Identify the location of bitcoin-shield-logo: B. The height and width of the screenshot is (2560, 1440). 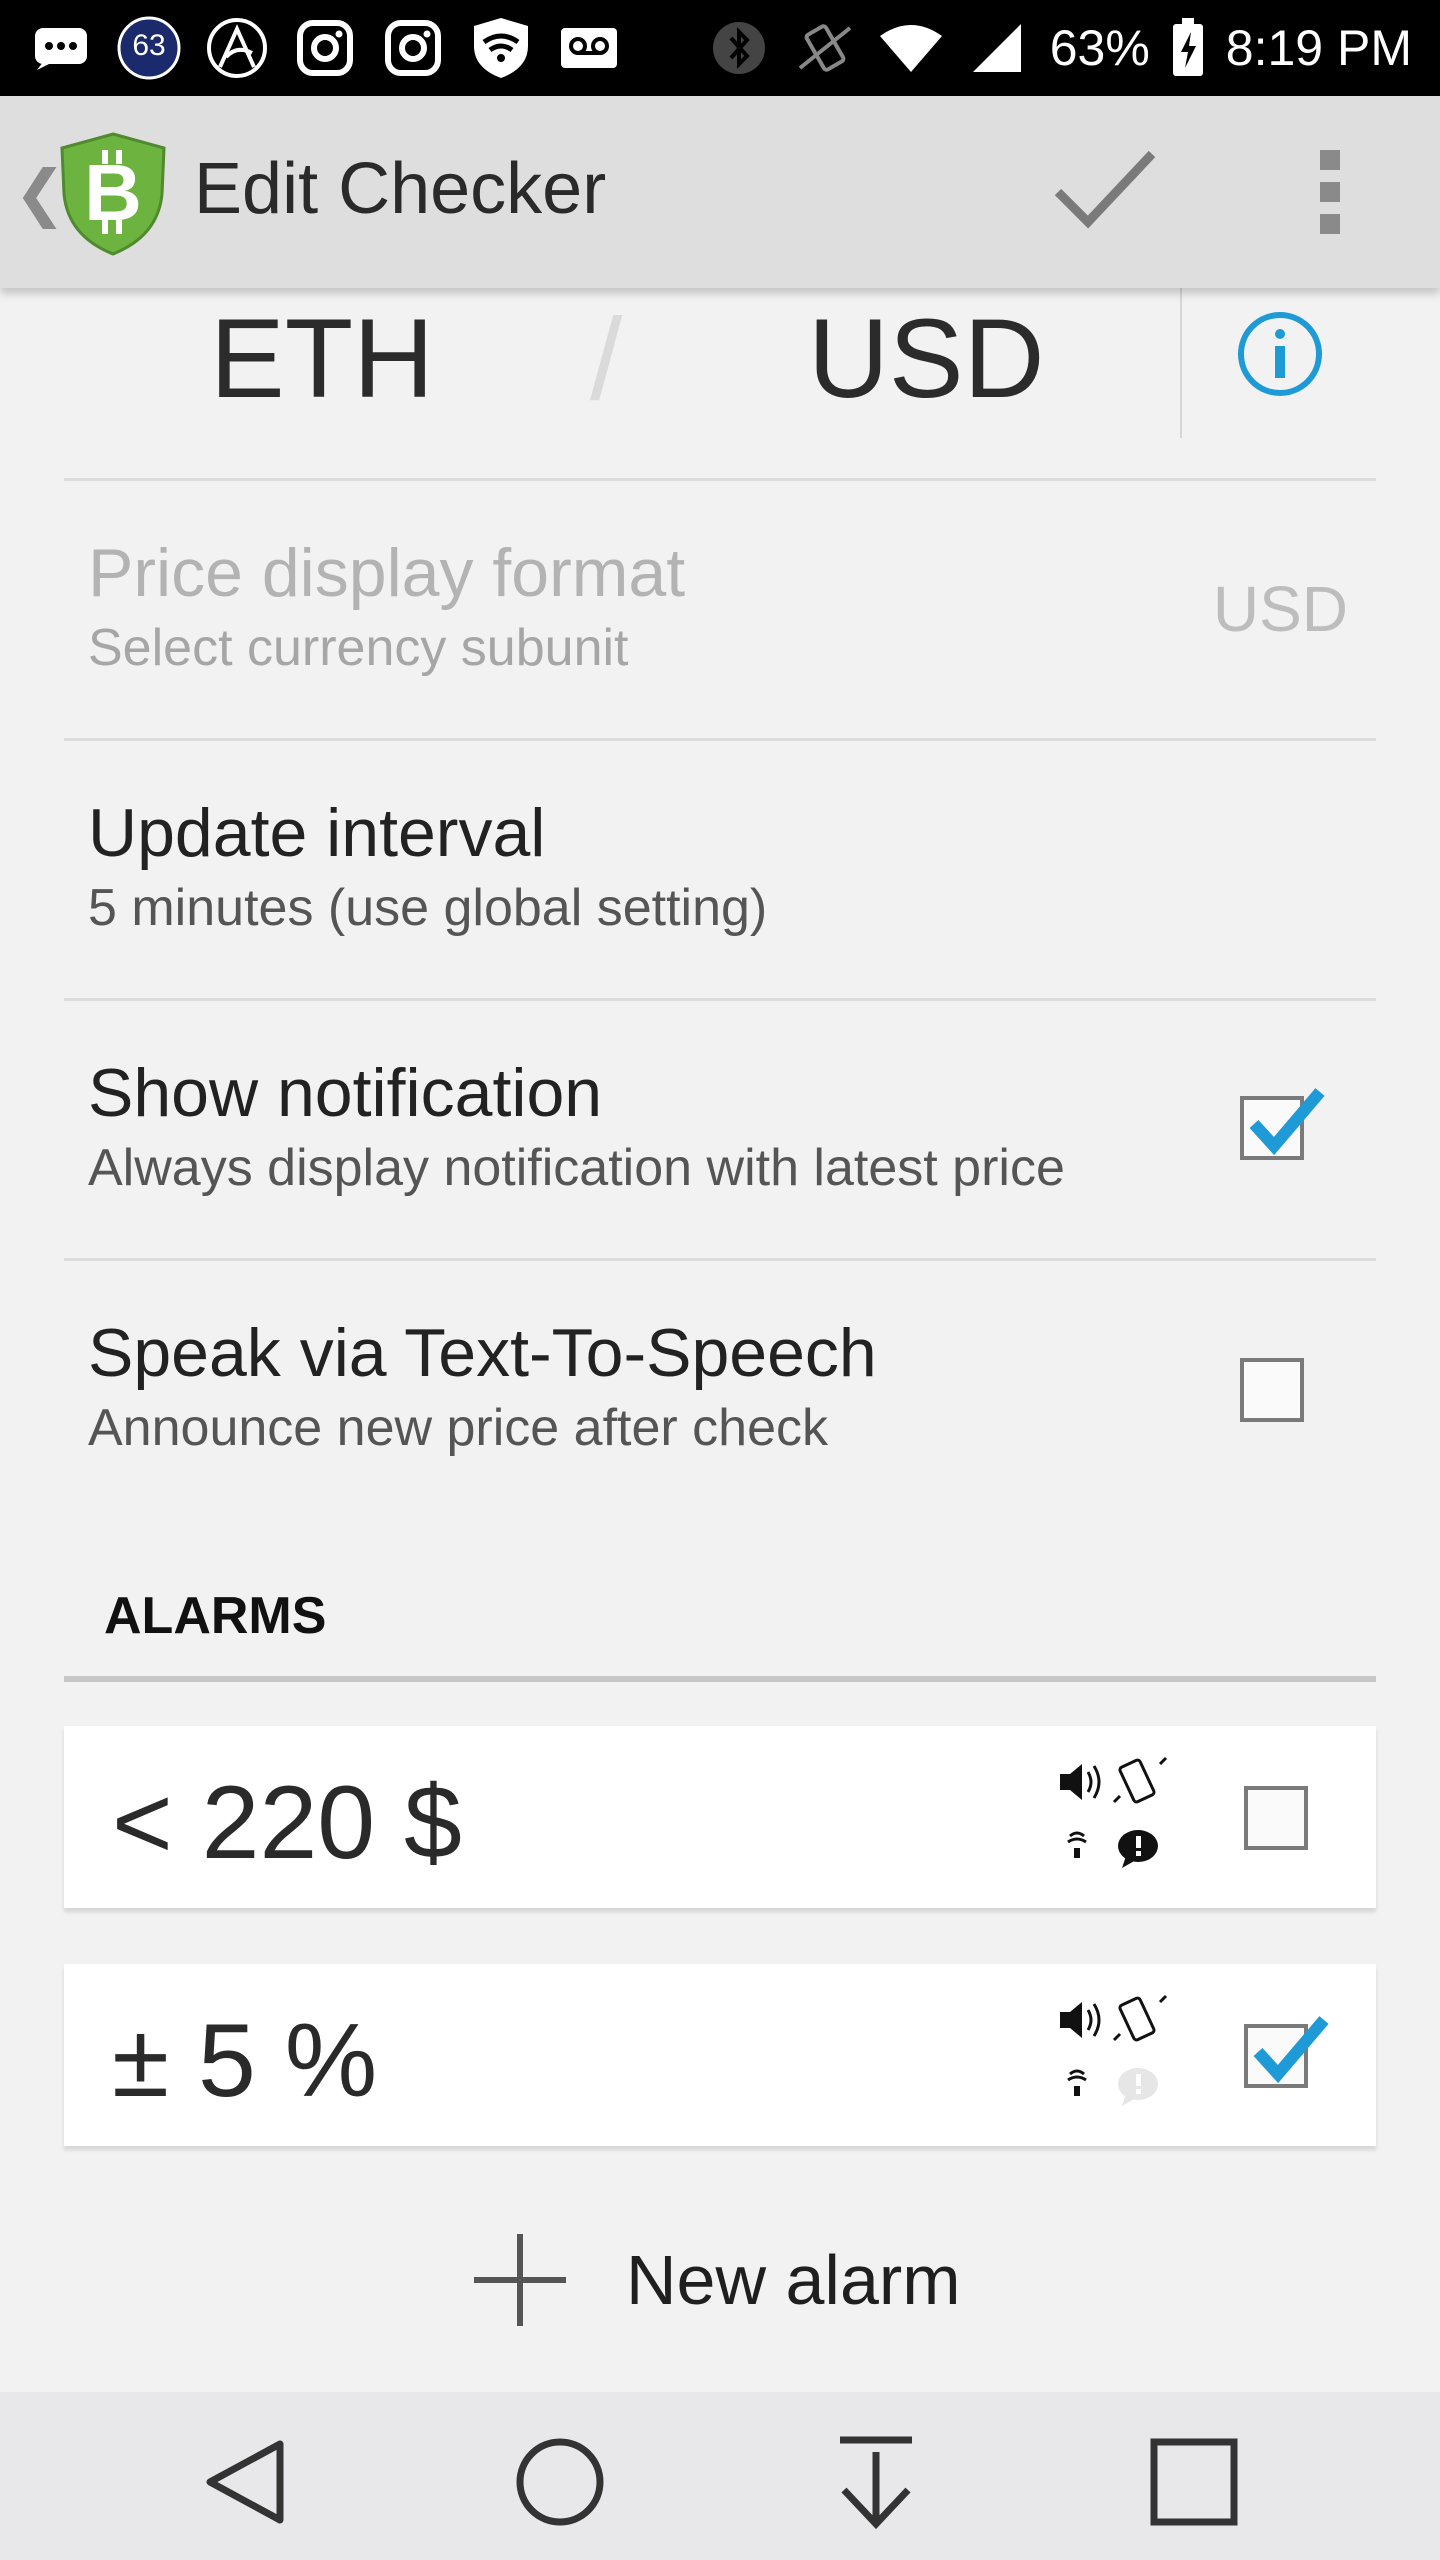
(113, 194).